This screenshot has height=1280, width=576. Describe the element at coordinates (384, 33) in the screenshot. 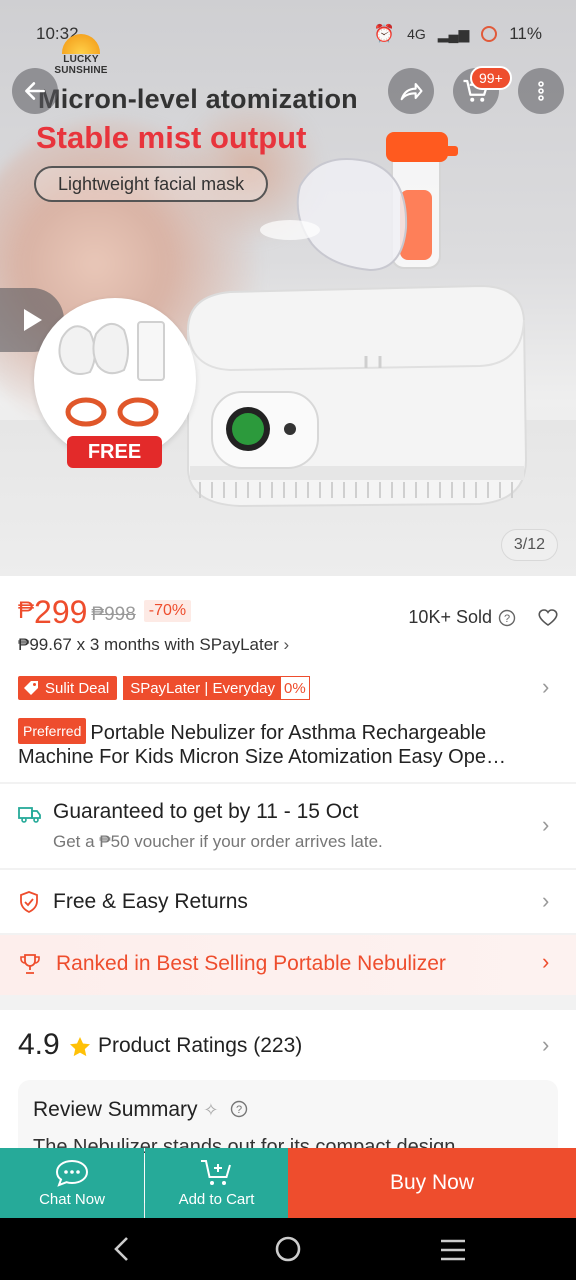

I see `alarm-icon: ⏰` at that location.